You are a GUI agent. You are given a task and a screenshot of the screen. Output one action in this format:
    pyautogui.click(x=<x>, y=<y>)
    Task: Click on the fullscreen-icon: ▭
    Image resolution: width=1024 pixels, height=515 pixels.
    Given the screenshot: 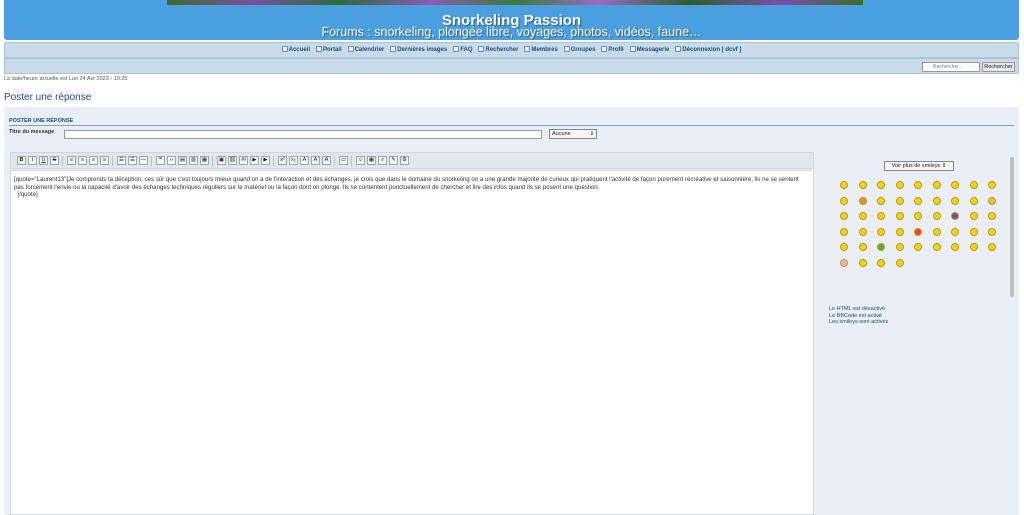 What is the action you would take?
    pyautogui.click(x=343, y=160)
    